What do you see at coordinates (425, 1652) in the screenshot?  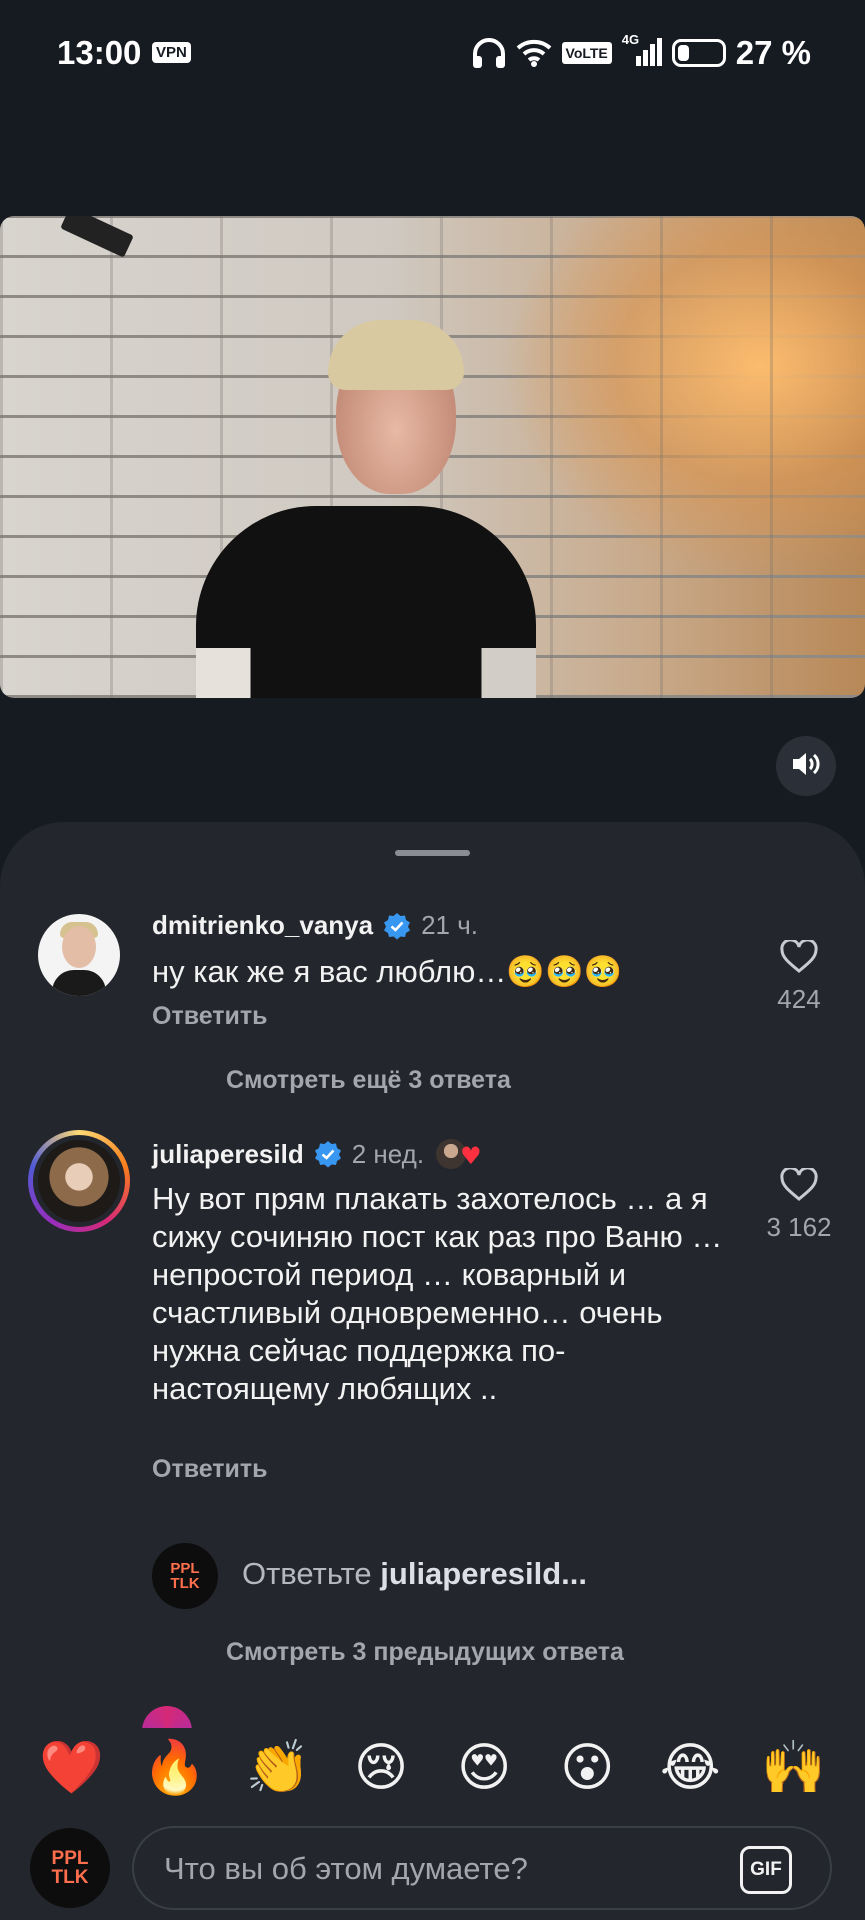 I see `view-previous-replies-button: Смотреть 3 предыдущих ответа` at bounding box center [425, 1652].